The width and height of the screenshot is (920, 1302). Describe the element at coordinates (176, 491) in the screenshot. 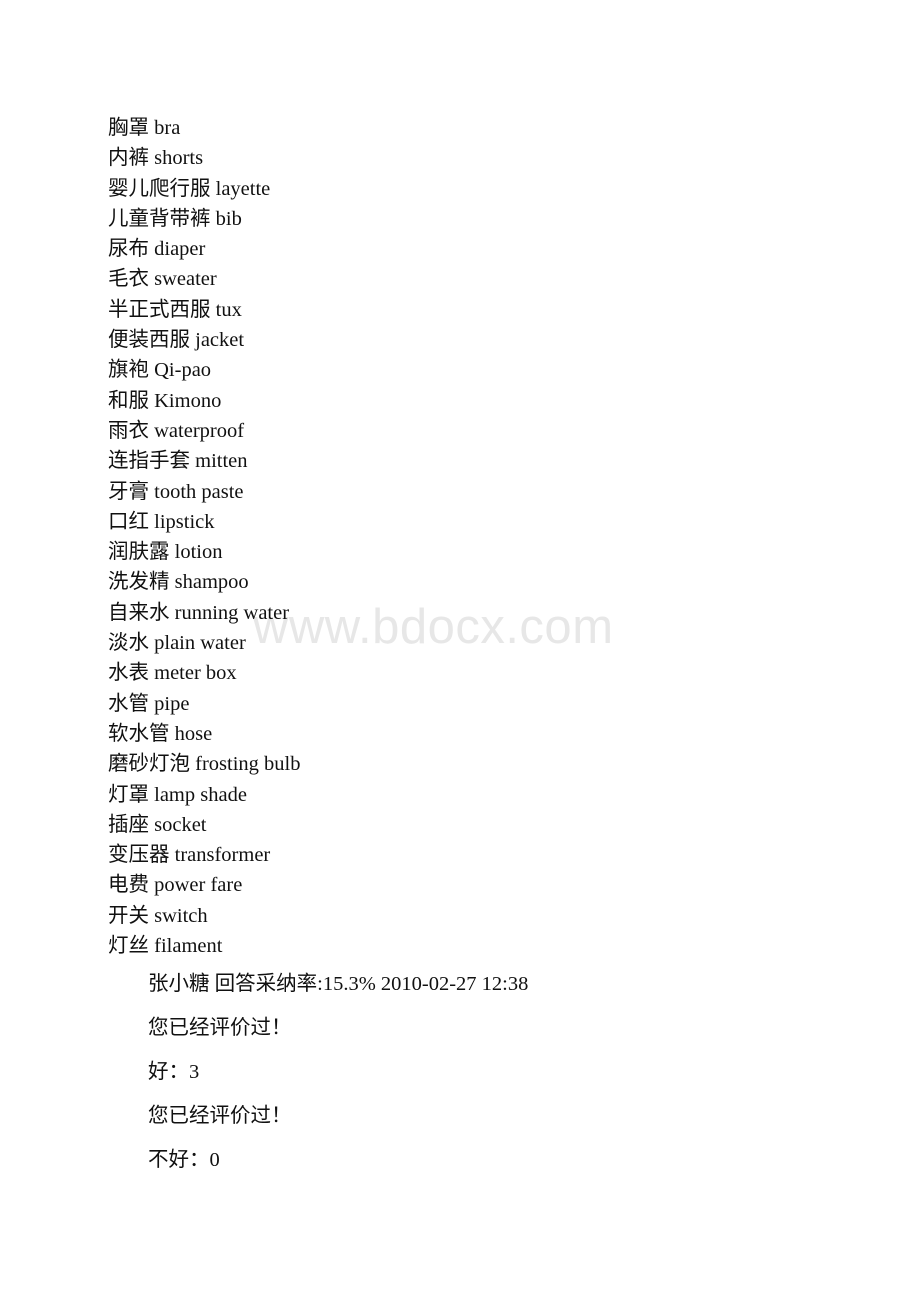

I see `list-item: 牙膏 tooth paste` at that location.